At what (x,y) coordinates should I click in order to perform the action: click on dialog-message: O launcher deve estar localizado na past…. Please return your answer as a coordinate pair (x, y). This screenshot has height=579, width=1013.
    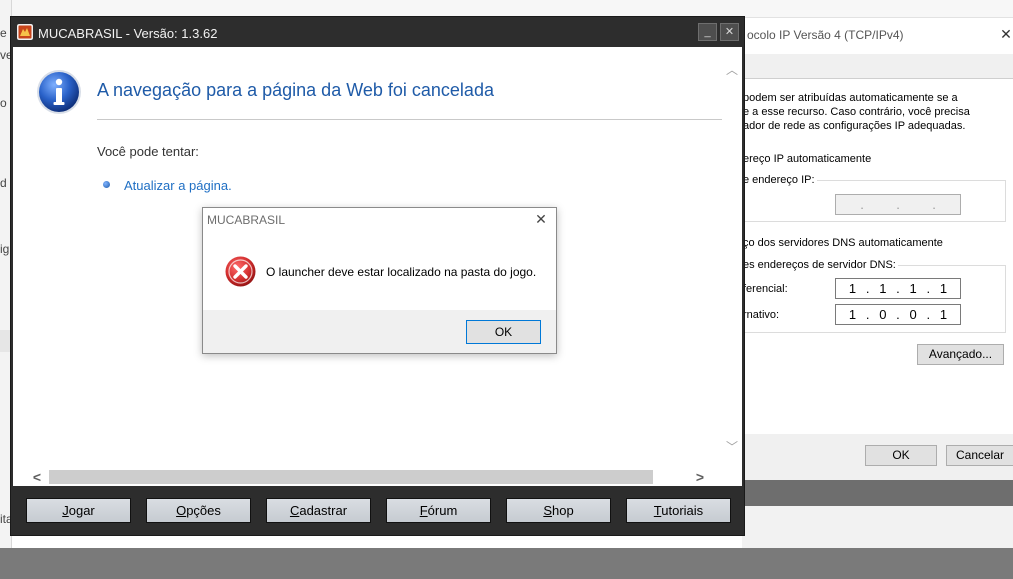
    Looking at the image, I should click on (401, 272).